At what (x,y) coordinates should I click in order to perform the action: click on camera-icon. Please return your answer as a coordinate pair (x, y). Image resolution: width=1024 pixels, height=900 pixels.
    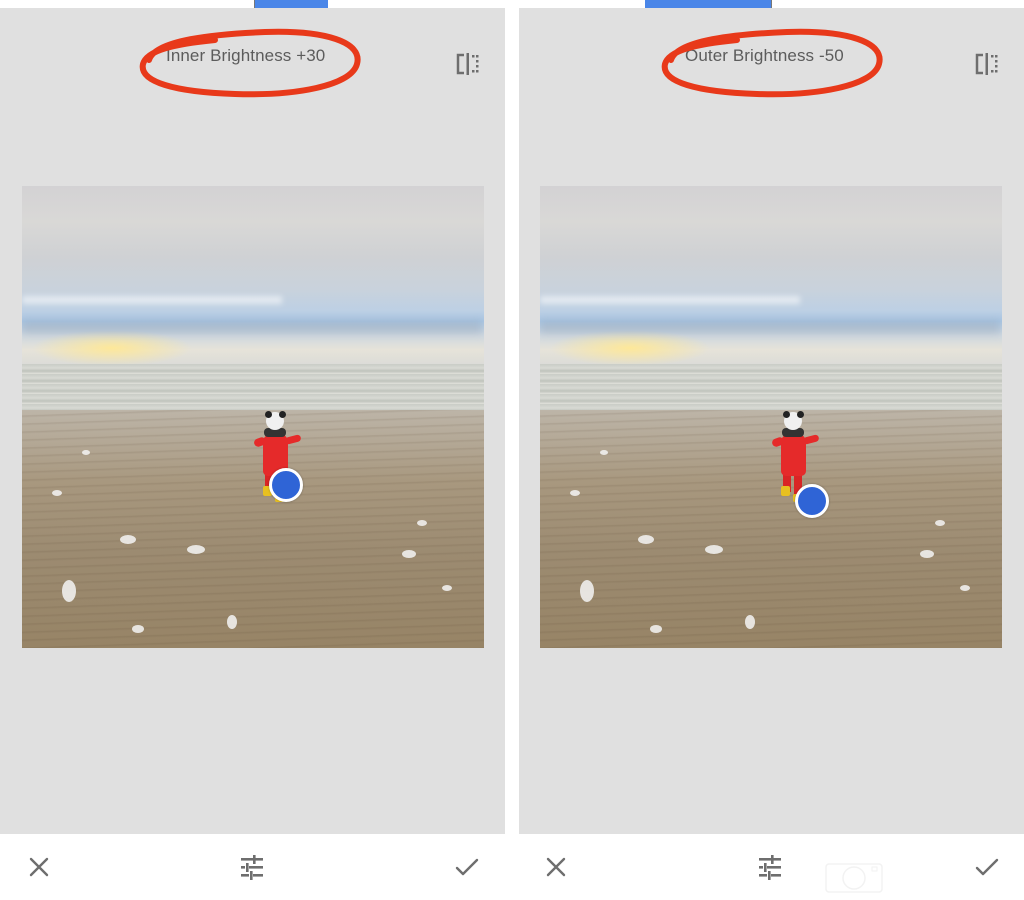
    Looking at the image, I should click on (854, 878).